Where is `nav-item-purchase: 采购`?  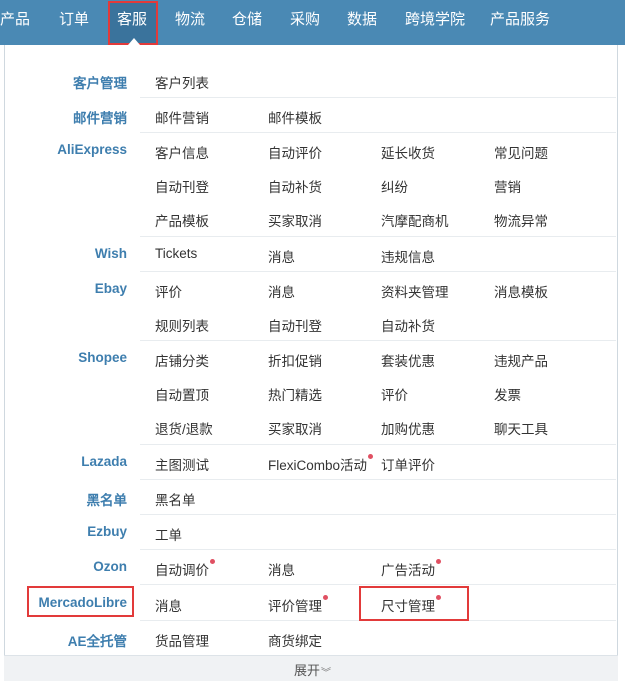 nav-item-purchase: 采购 is located at coordinates (305, 22).